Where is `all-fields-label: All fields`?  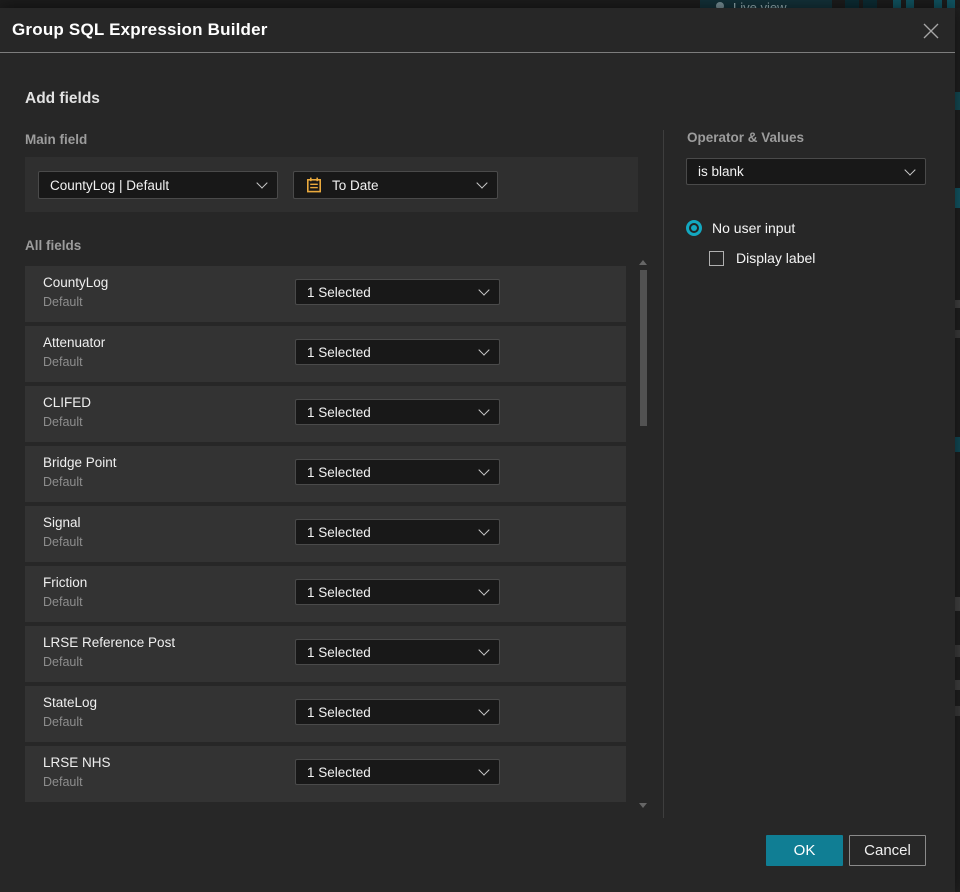 all-fields-label: All fields is located at coordinates (53, 245).